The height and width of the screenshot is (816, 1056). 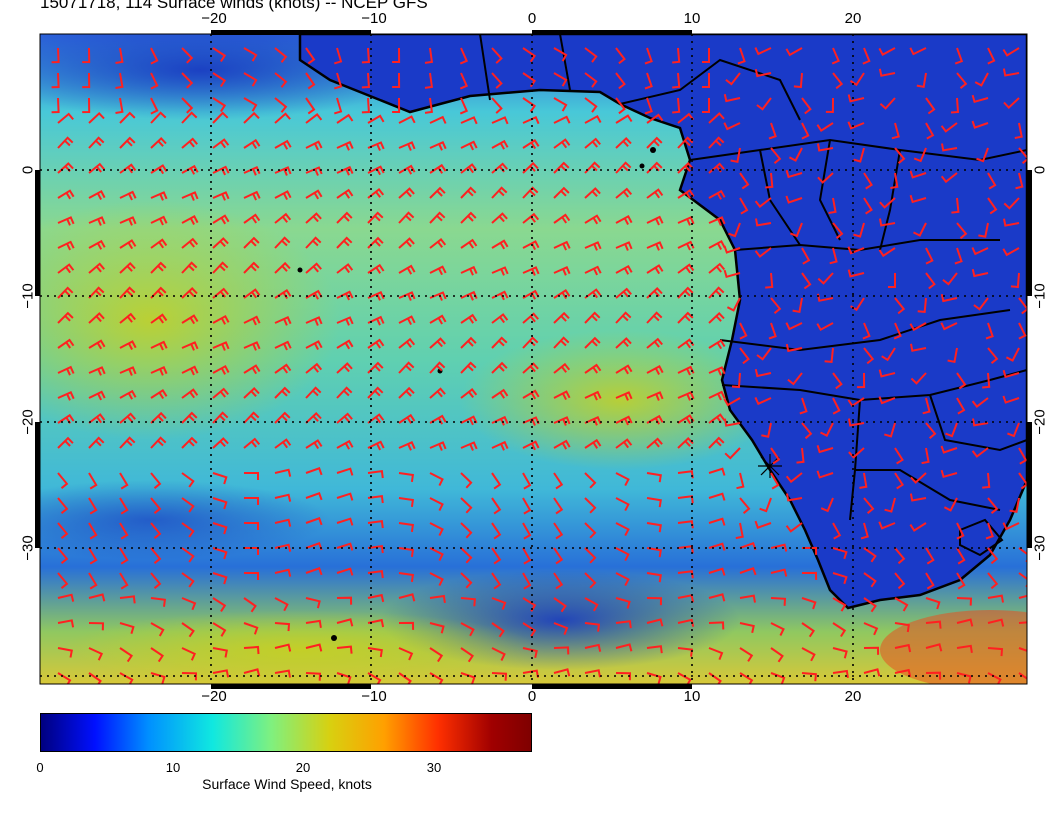 I want to click on colorbar, so click(x=286, y=732).